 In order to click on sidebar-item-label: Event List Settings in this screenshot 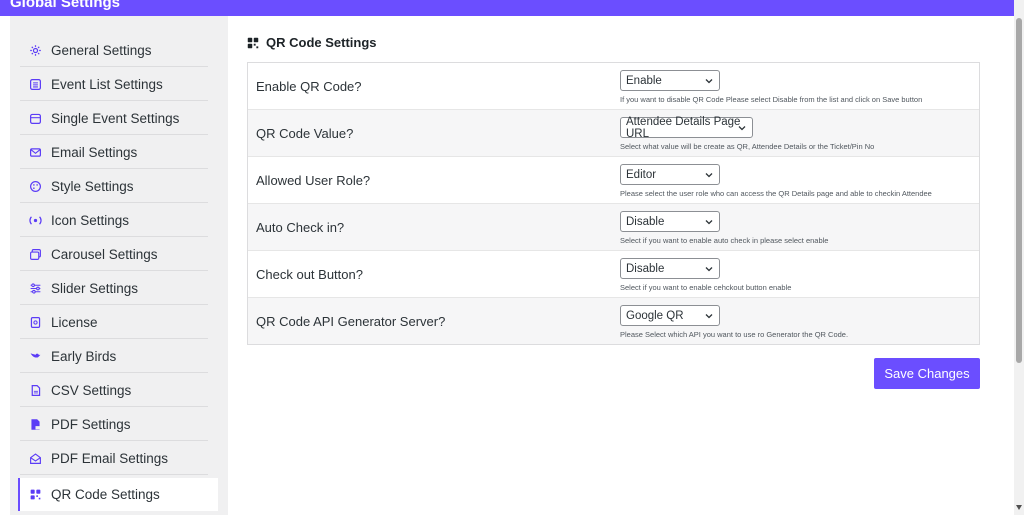, I will do `click(107, 84)`.